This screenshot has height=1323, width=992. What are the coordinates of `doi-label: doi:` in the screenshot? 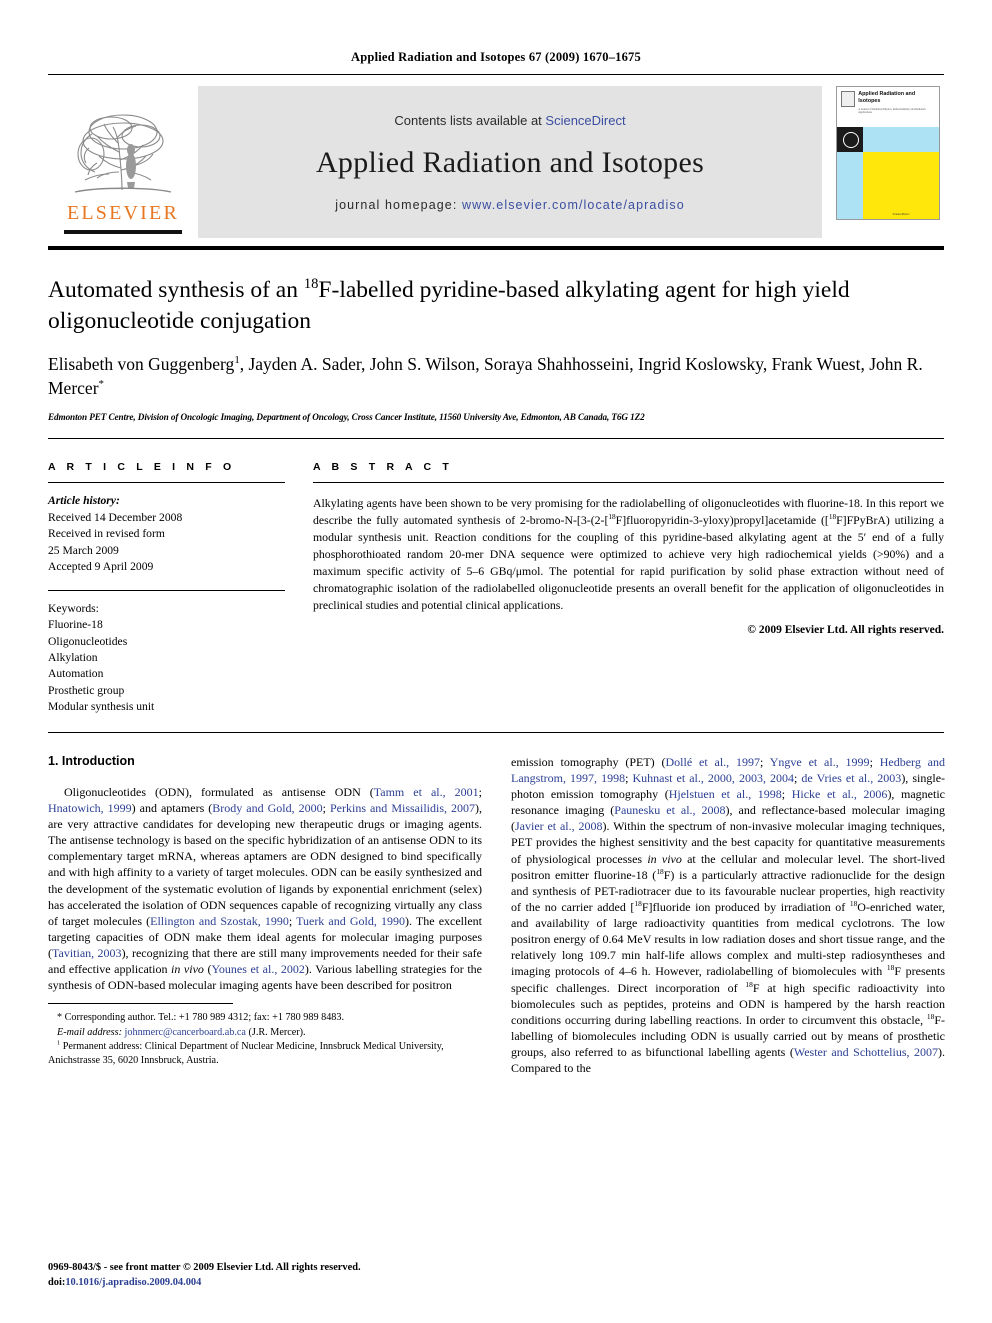 It's located at (57, 1282).